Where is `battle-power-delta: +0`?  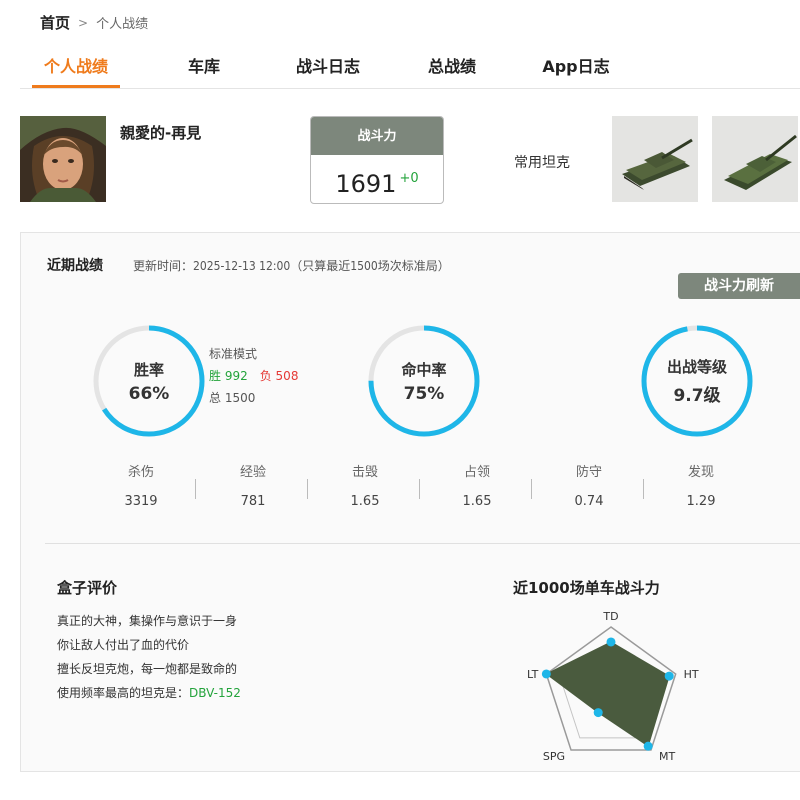 battle-power-delta: +0 is located at coordinates (409, 178).